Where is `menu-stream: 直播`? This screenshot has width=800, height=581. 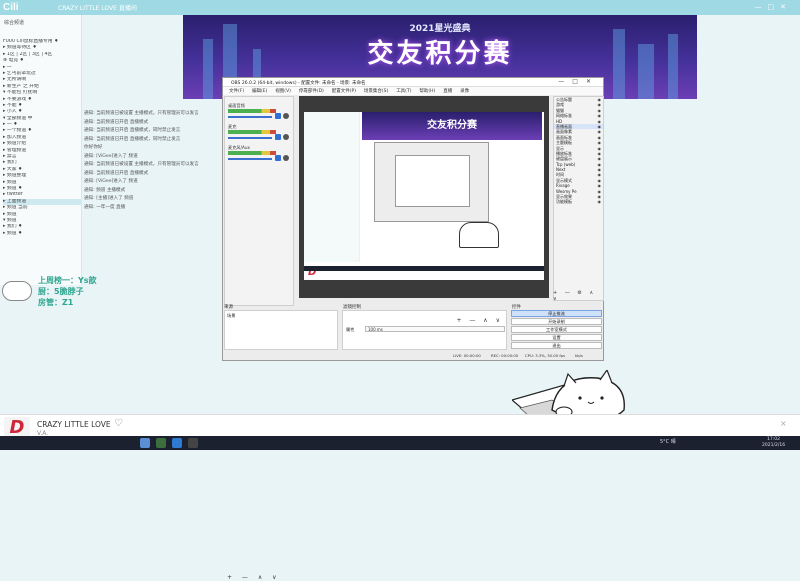 menu-stream: 直播 is located at coordinates (447, 92).